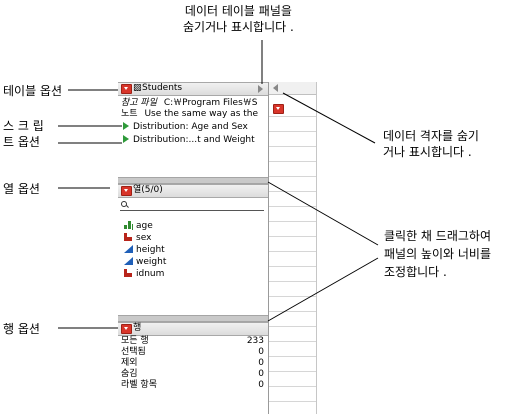 The width and height of the screenshot is (519, 414). I want to click on row-state-item: 제외 0, so click(192, 363).